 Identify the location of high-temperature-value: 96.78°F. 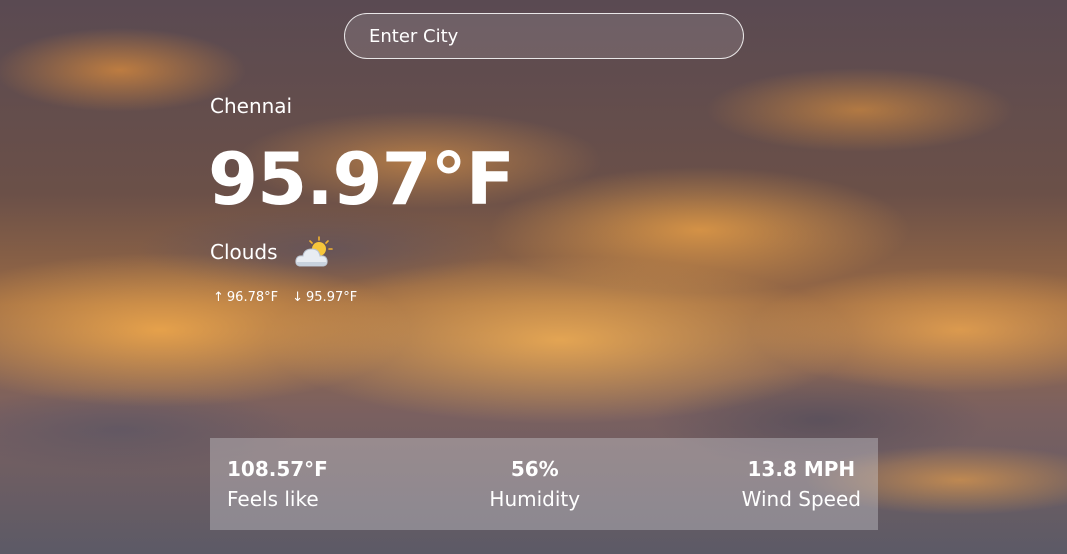
(252, 297).